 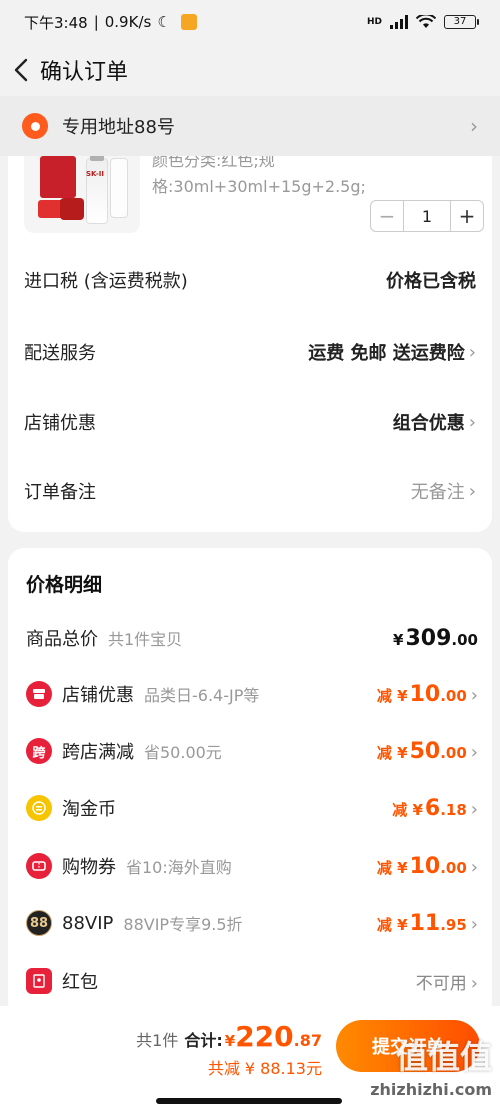 What do you see at coordinates (453, 809) in the screenshot?
I see `amount-decimal: .18` at bounding box center [453, 809].